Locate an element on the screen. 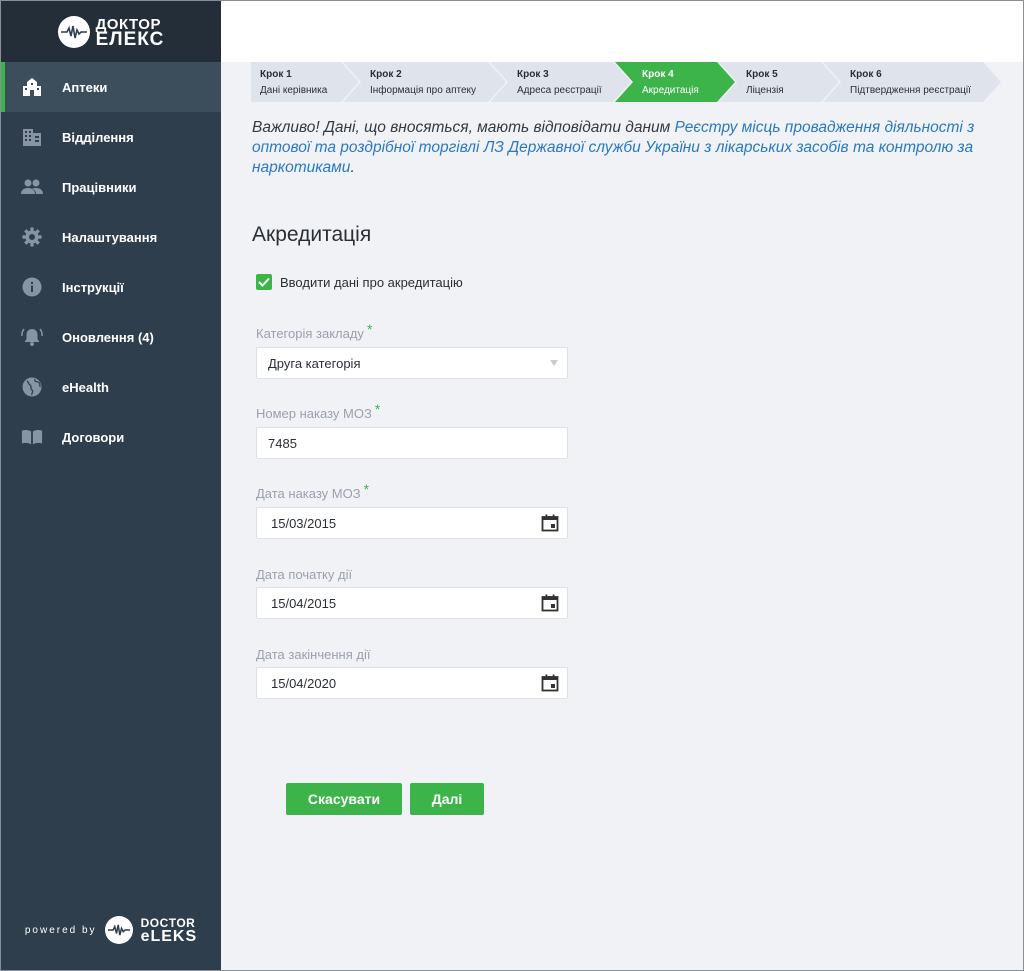 The height and width of the screenshot is (971, 1024). sidebar-item-label: Відділення is located at coordinates (98, 137).